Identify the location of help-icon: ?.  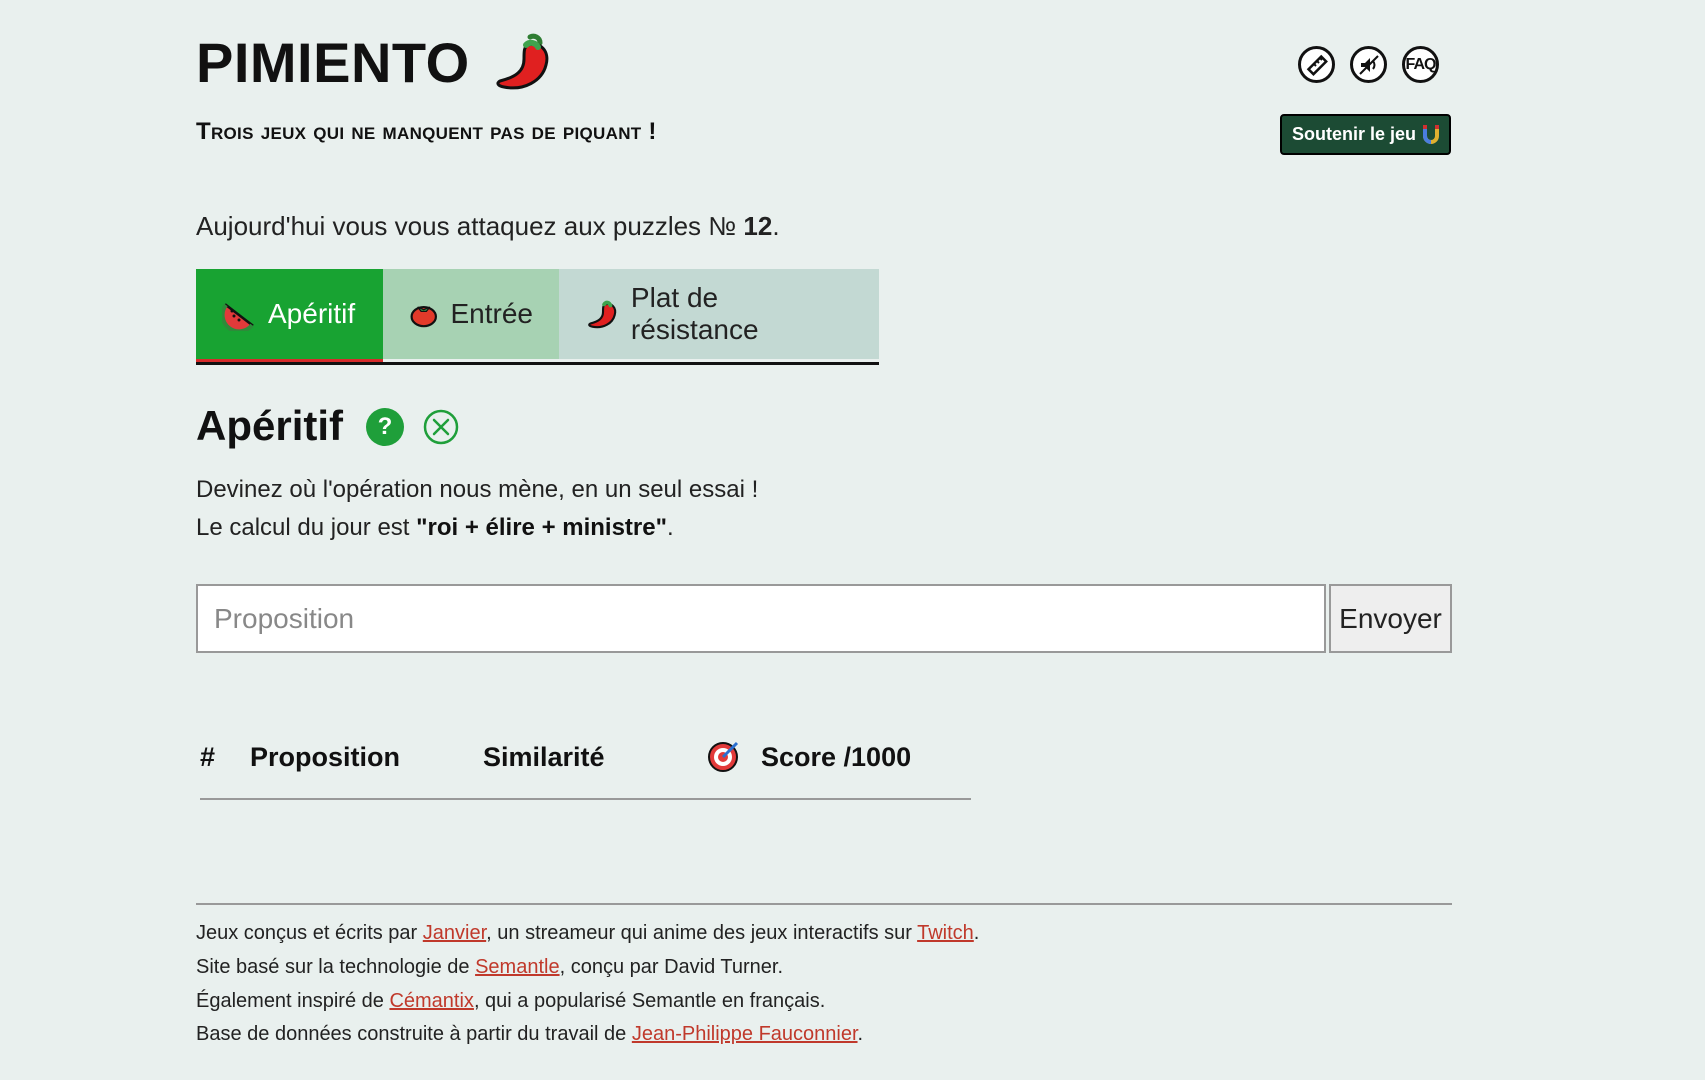
(385, 427).